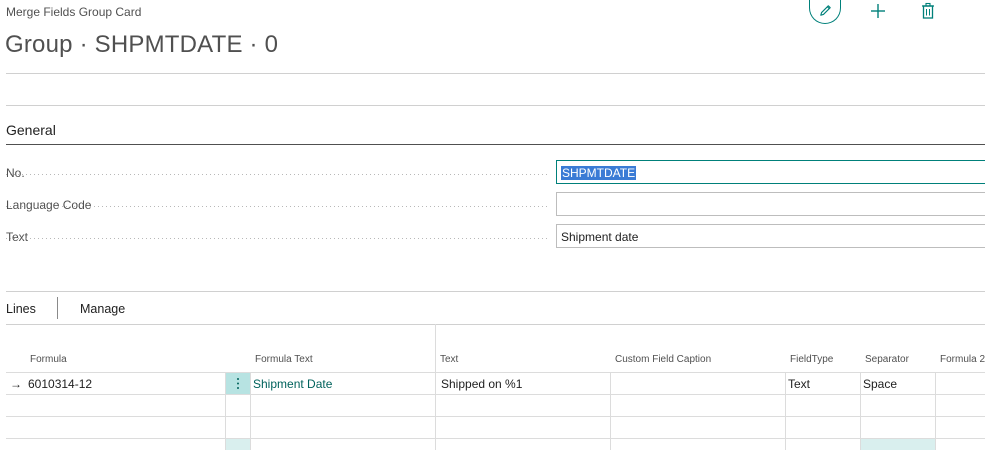 The width and height of the screenshot is (985, 450). What do you see at coordinates (495, 444) in the screenshot?
I see `table-row-new` at bounding box center [495, 444].